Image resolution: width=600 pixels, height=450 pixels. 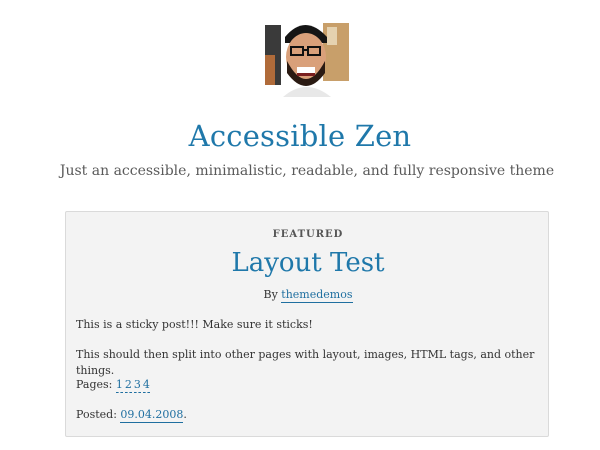 I want to click on pages-label: Pages:, so click(x=94, y=384).